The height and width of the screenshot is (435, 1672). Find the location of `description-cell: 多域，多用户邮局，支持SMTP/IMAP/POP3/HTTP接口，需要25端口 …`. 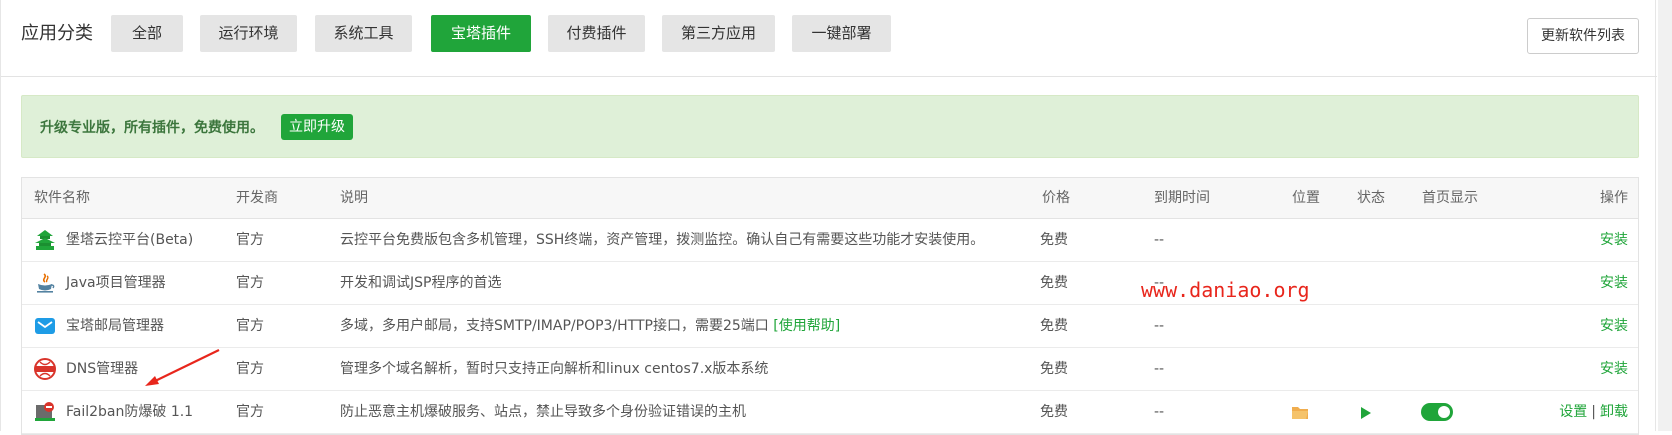

description-cell: 多域，多用户邮局，支持SMTP/IMAP/POP3/HTTP接口，需要25端口 … is located at coordinates (590, 326).